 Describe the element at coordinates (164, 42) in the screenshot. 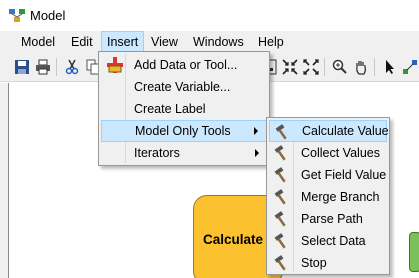

I see `menu-view: View` at that location.